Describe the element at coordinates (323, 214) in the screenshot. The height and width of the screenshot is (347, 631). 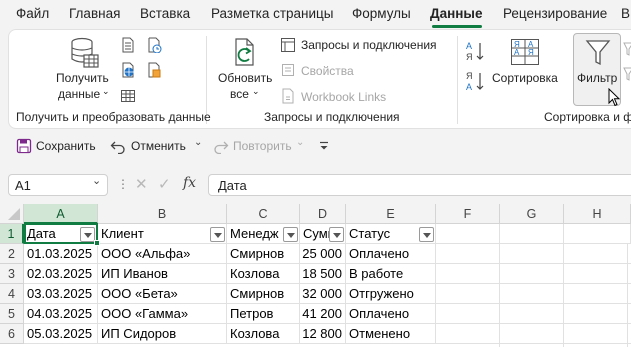
I see `column-header: D` at that location.